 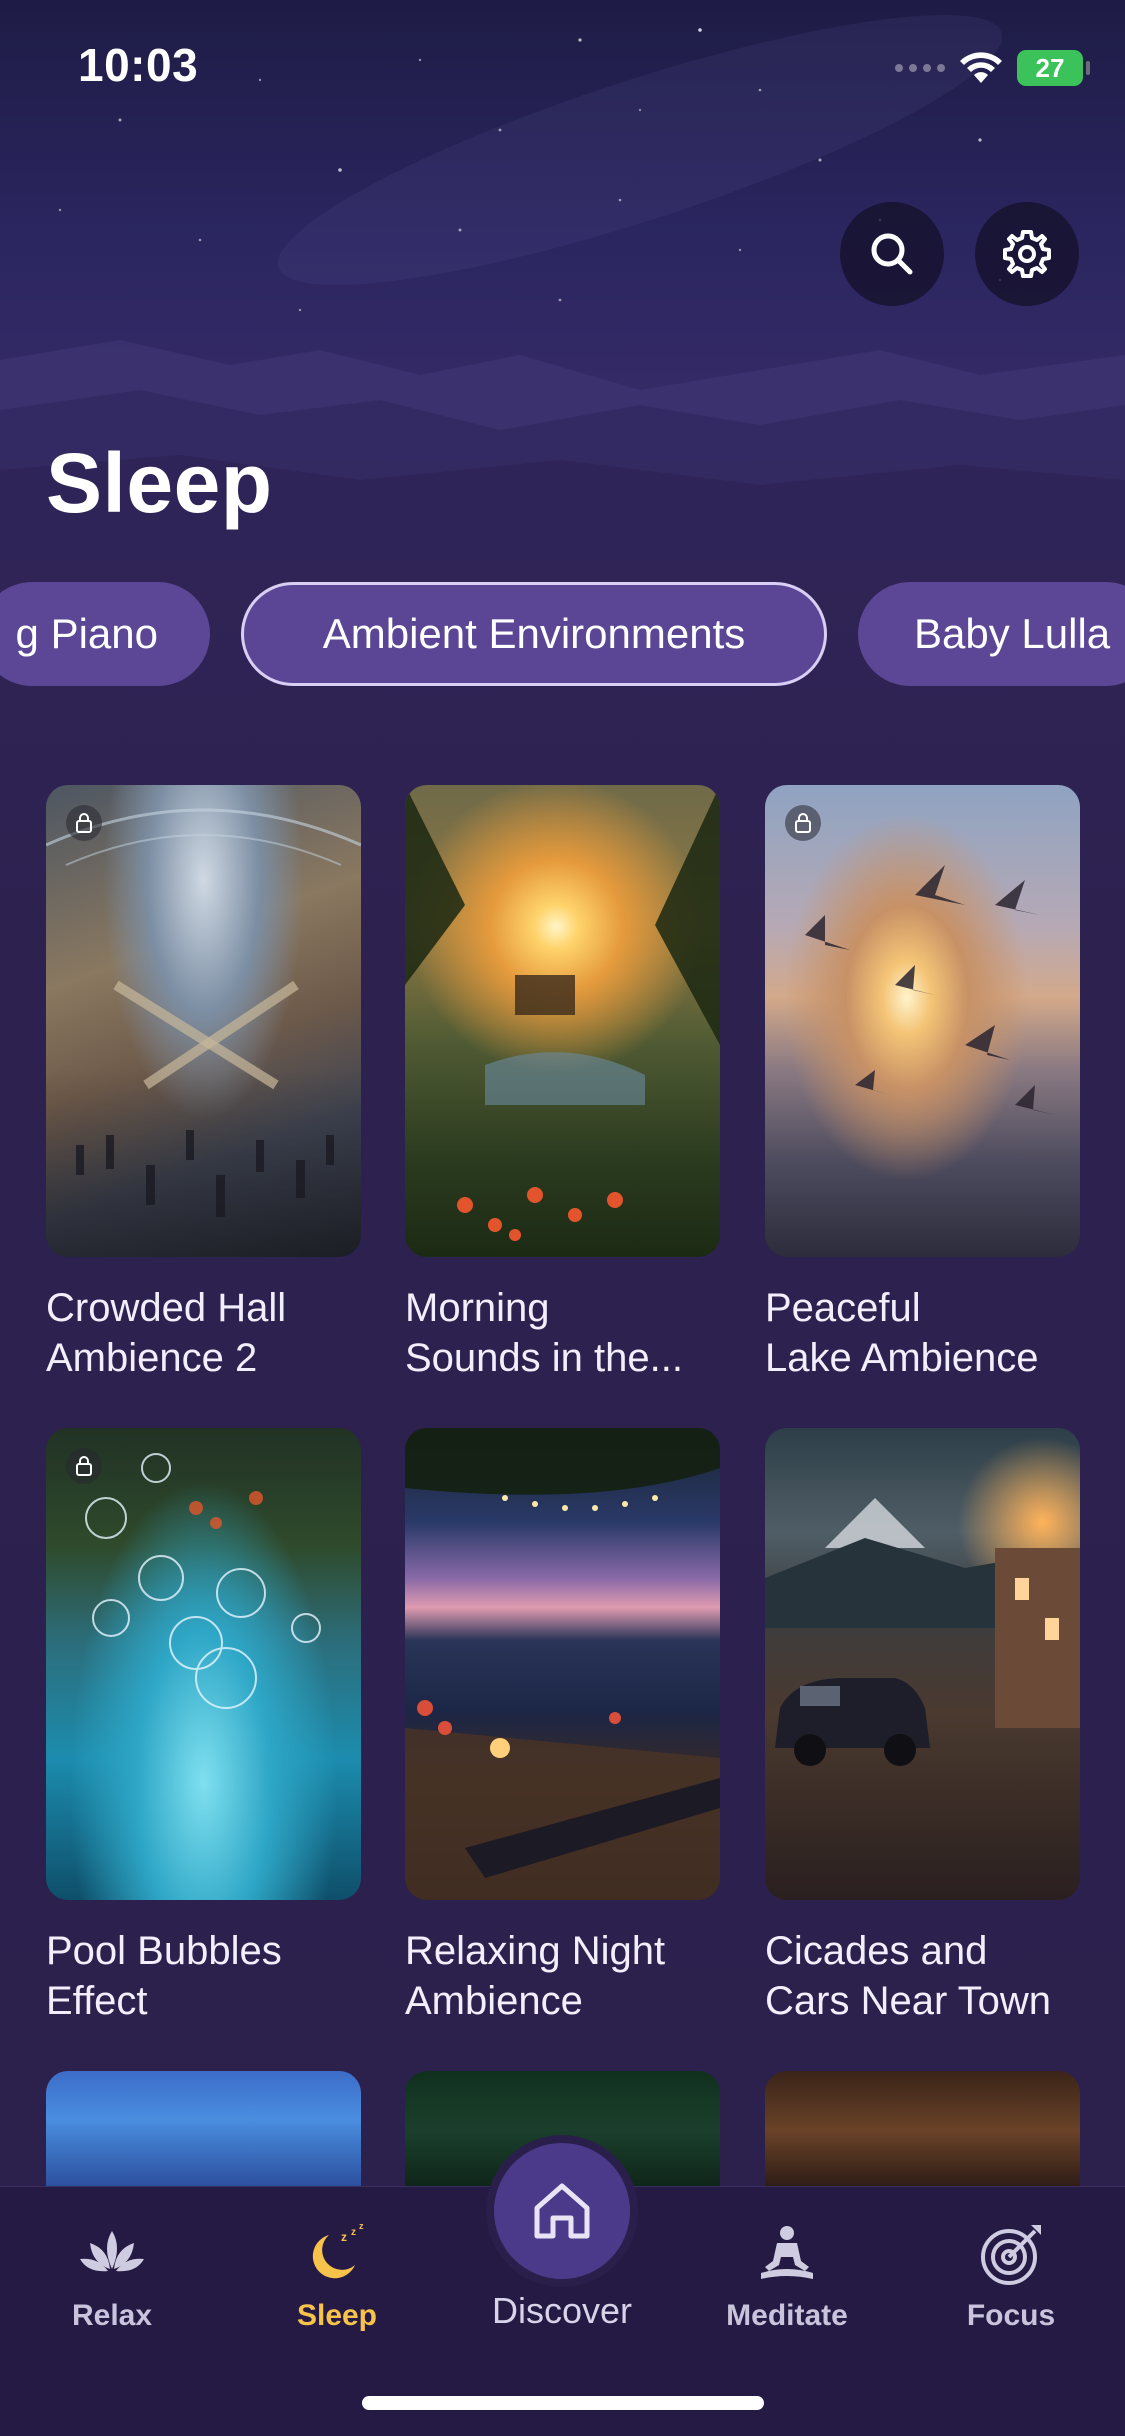 I want to click on card-title-line: Relaxing Night, so click(x=535, y=1951).